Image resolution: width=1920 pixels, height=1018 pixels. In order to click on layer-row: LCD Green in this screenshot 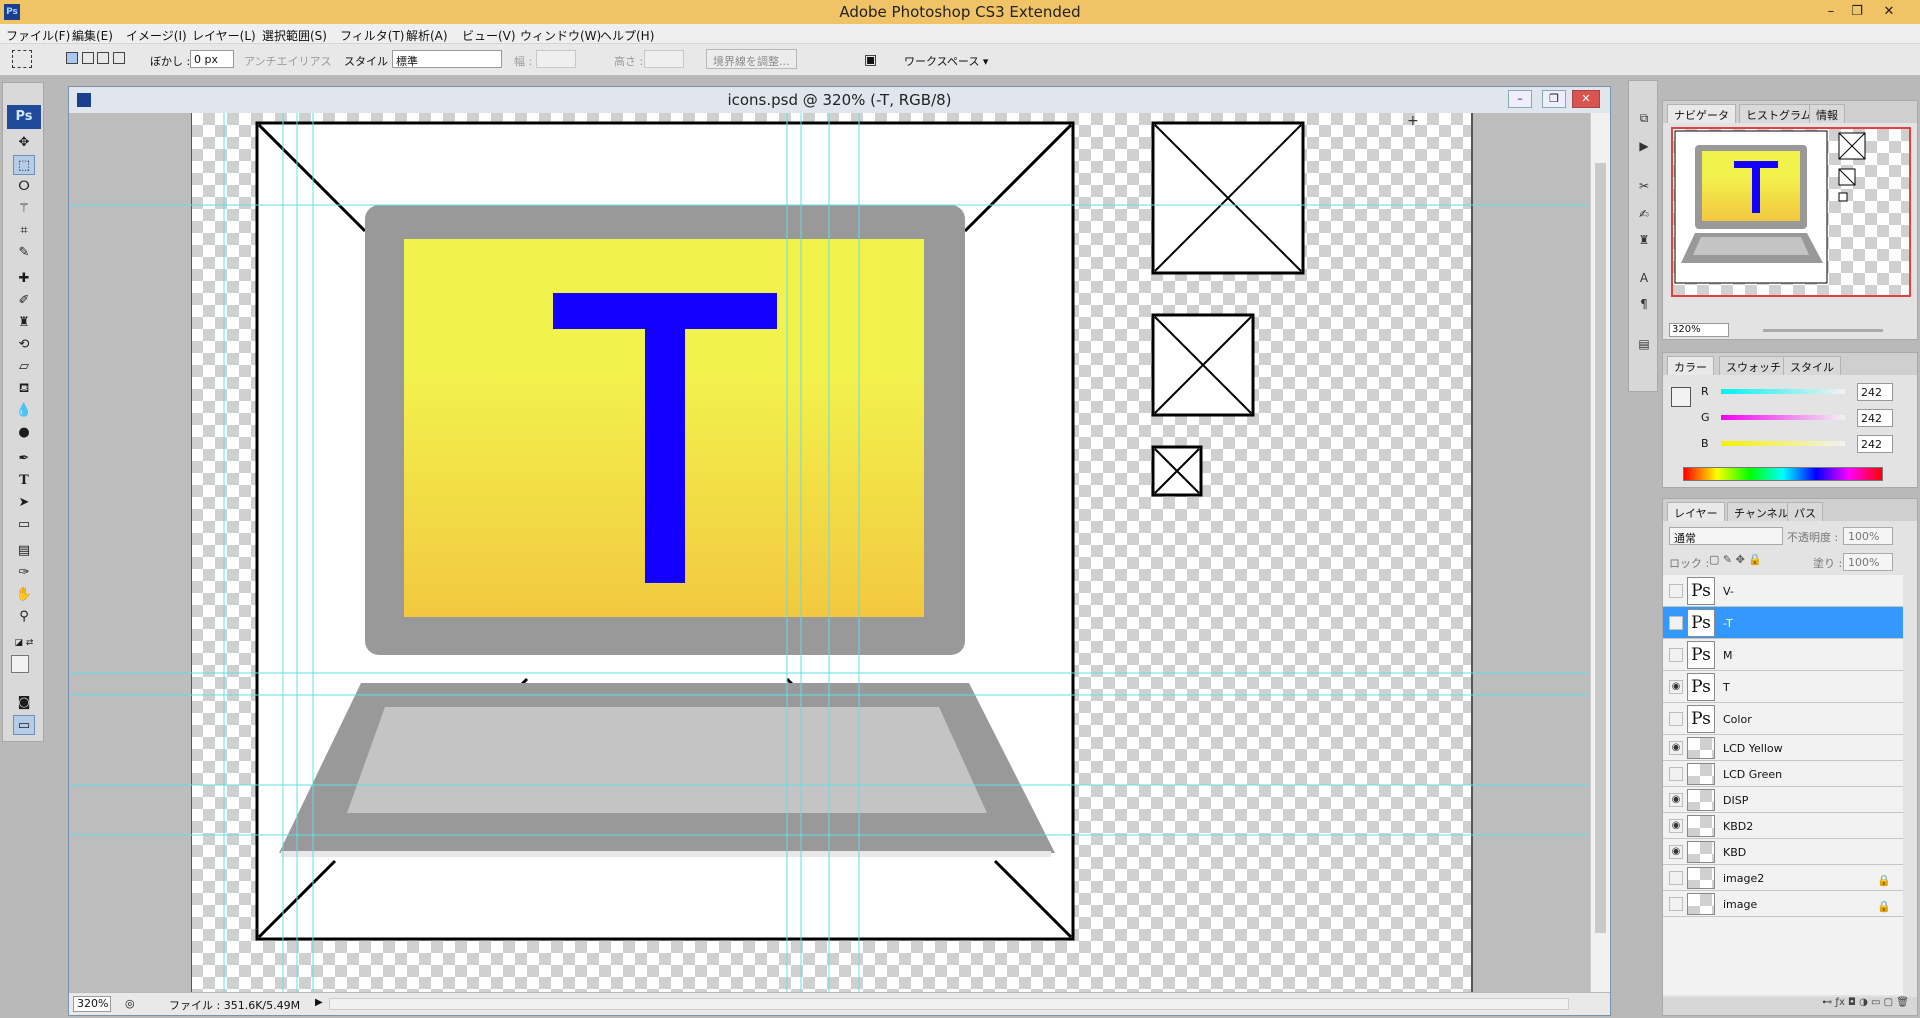, I will do `click(1783, 774)`.